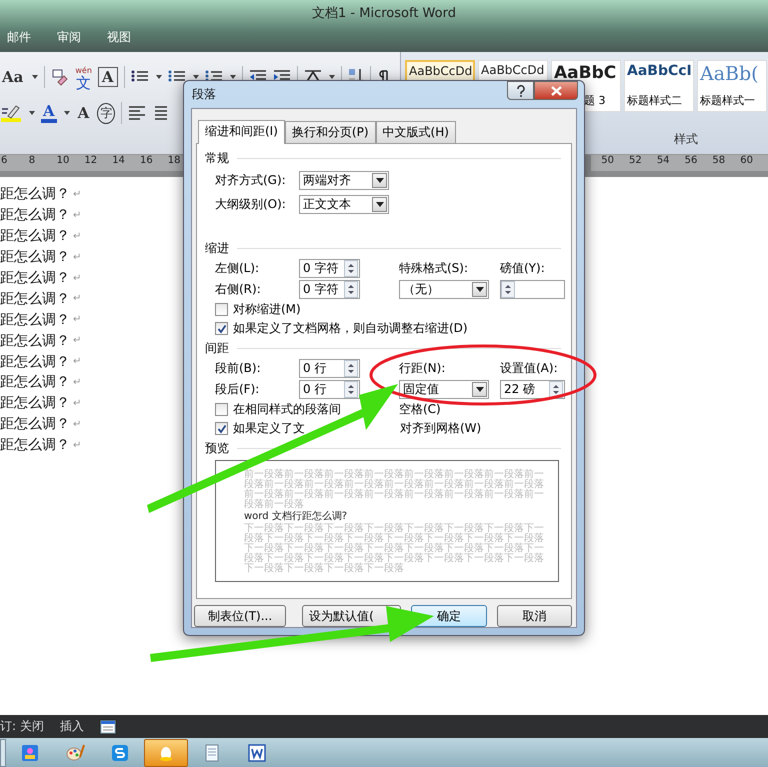  Describe the element at coordinates (137, 113) in the screenshot. I see `align-left-icon` at that location.